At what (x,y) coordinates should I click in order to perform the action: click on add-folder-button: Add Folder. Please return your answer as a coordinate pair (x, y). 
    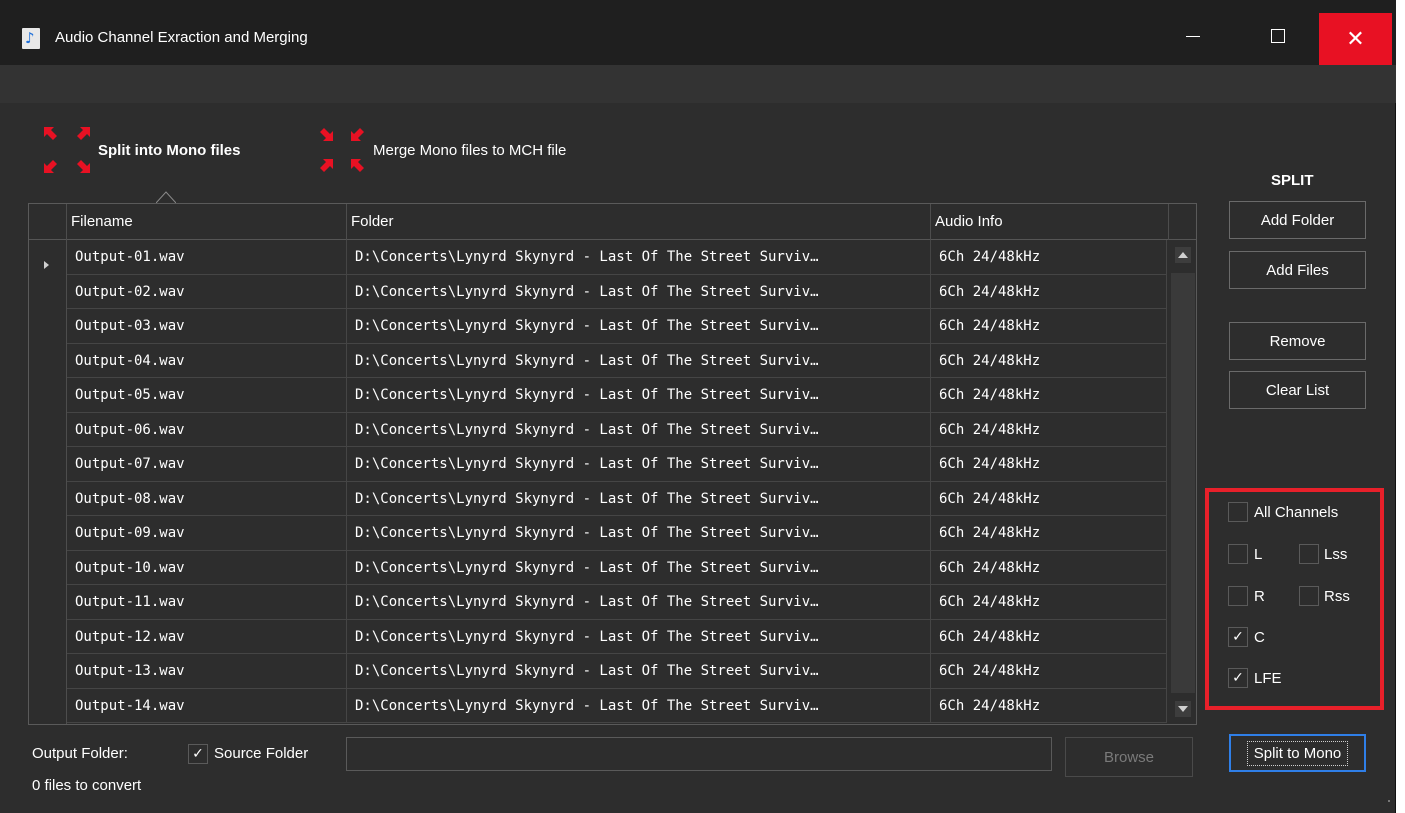
    Looking at the image, I should click on (1297, 220).